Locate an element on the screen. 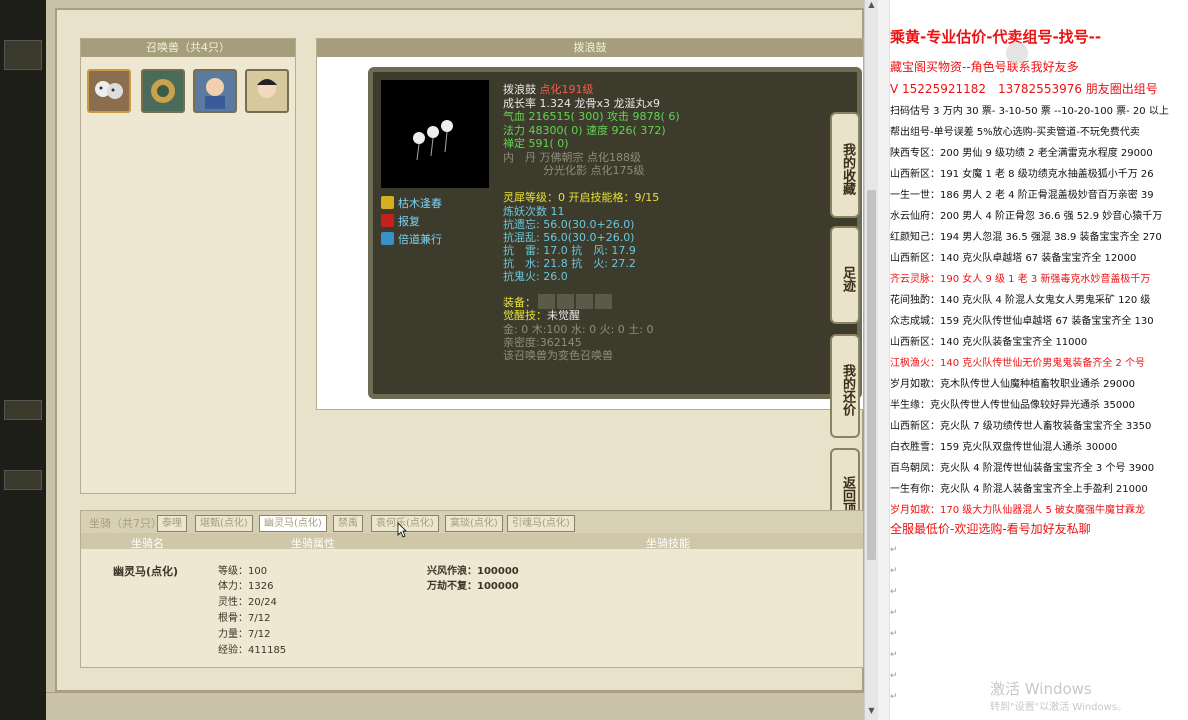 The width and height of the screenshot is (1188, 720). mount-tab-2: 堪甄(点化) is located at coordinates (224, 523).